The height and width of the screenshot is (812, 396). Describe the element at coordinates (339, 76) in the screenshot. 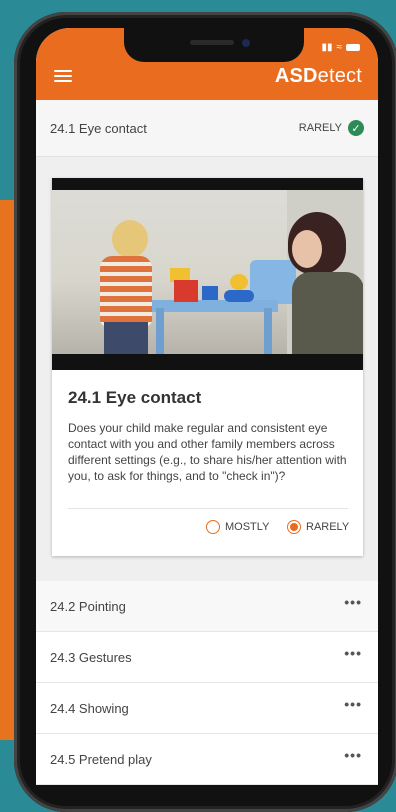

I see `logo-rest: etect` at that location.